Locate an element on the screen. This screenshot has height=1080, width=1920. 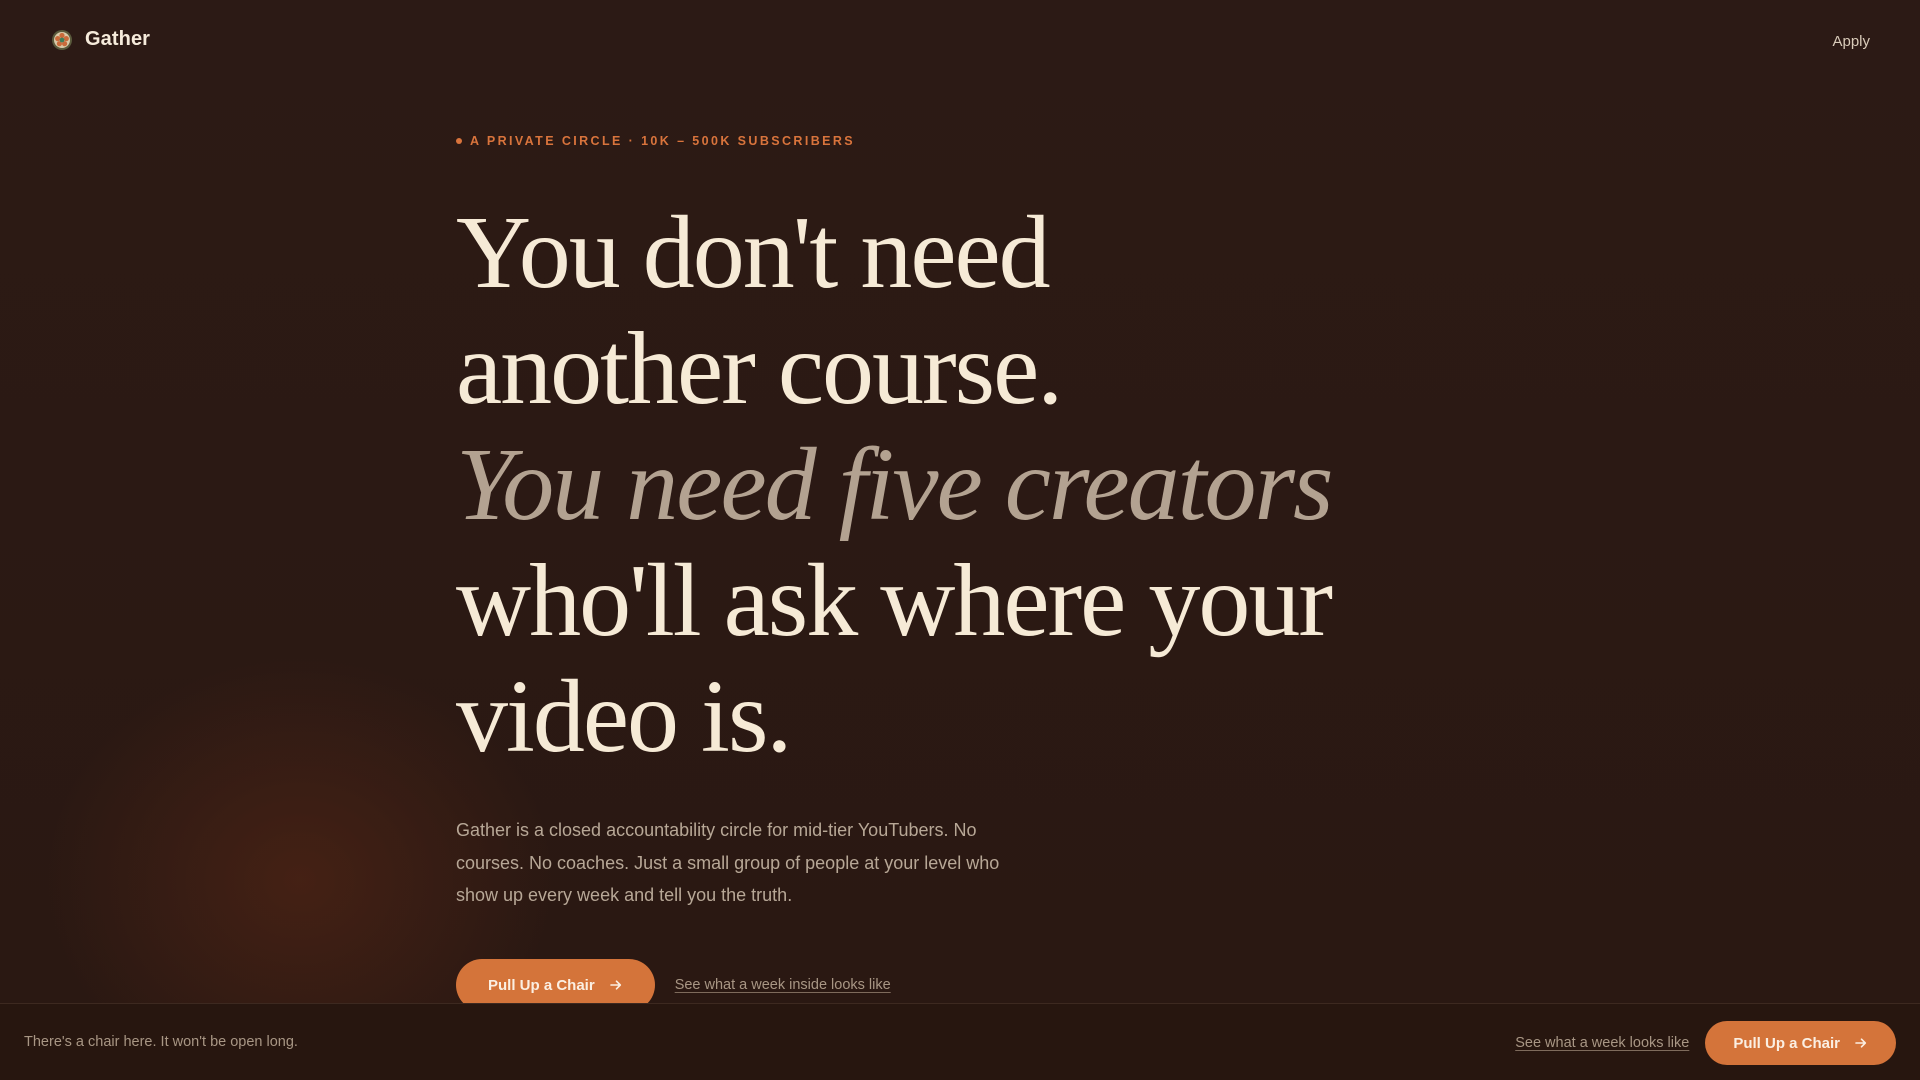
see-week-inside-link: See what a week inside looks like is located at coordinates (783, 985).